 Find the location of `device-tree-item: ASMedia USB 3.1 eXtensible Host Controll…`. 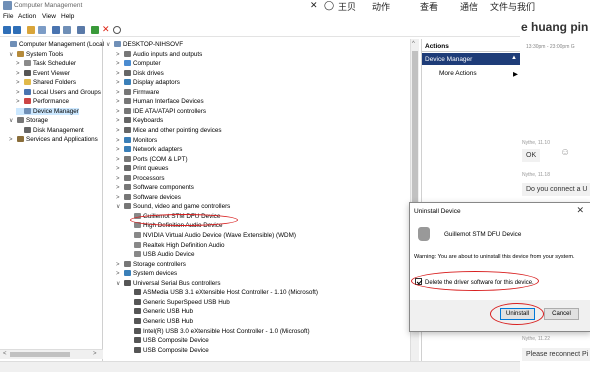

device-tree-item: ASMedia USB 3.1 eXtensible Host Controll… is located at coordinates (222, 292).